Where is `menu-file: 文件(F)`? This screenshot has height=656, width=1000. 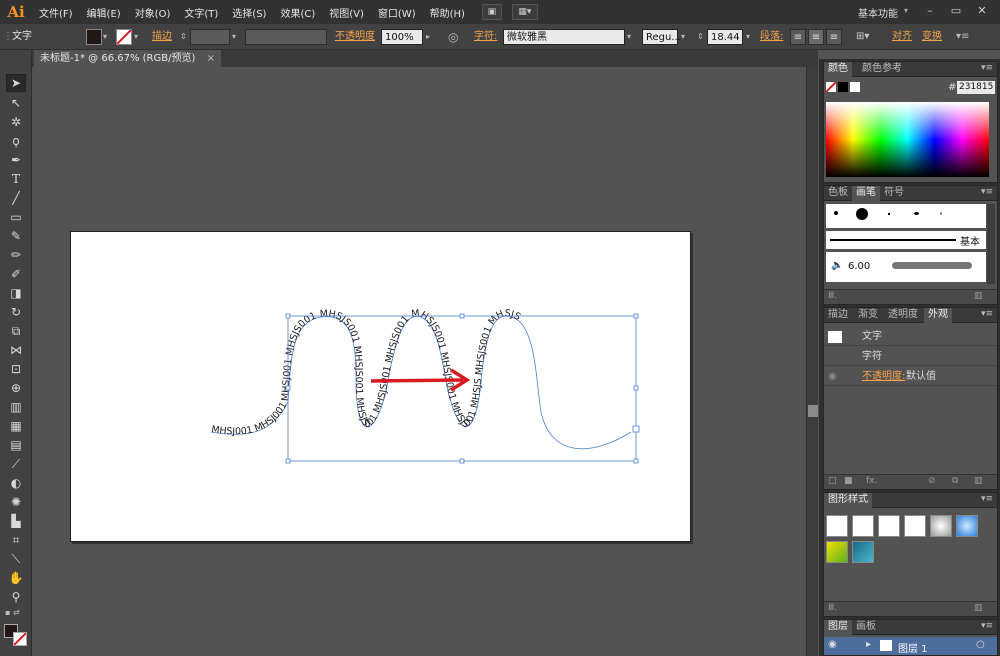 menu-file: 文件(F) is located at coordinates (56, 12).